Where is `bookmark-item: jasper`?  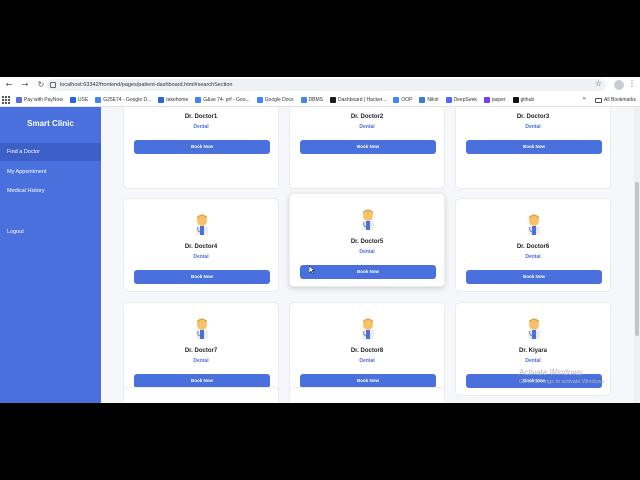 bookmark-item: jasper is located at coordinates (494, 99).